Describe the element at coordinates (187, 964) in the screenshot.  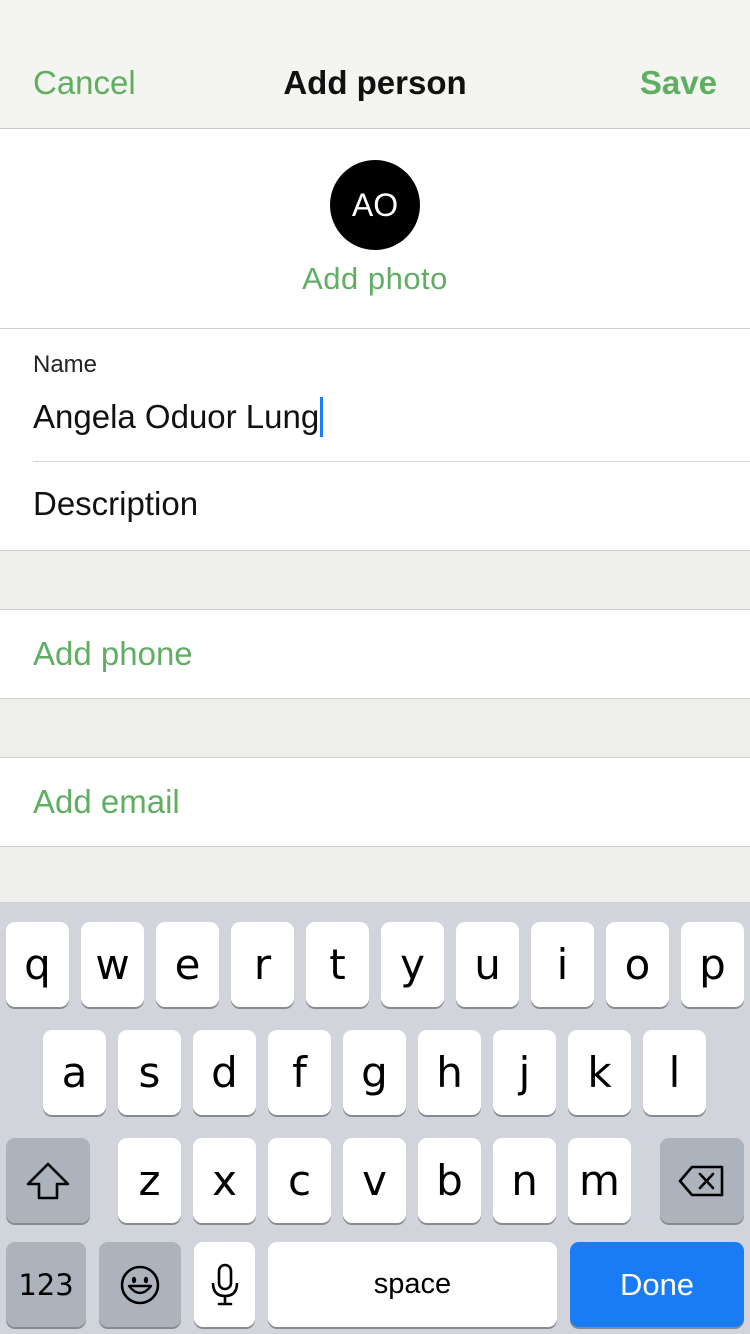
I see `key-e: e` at that location.